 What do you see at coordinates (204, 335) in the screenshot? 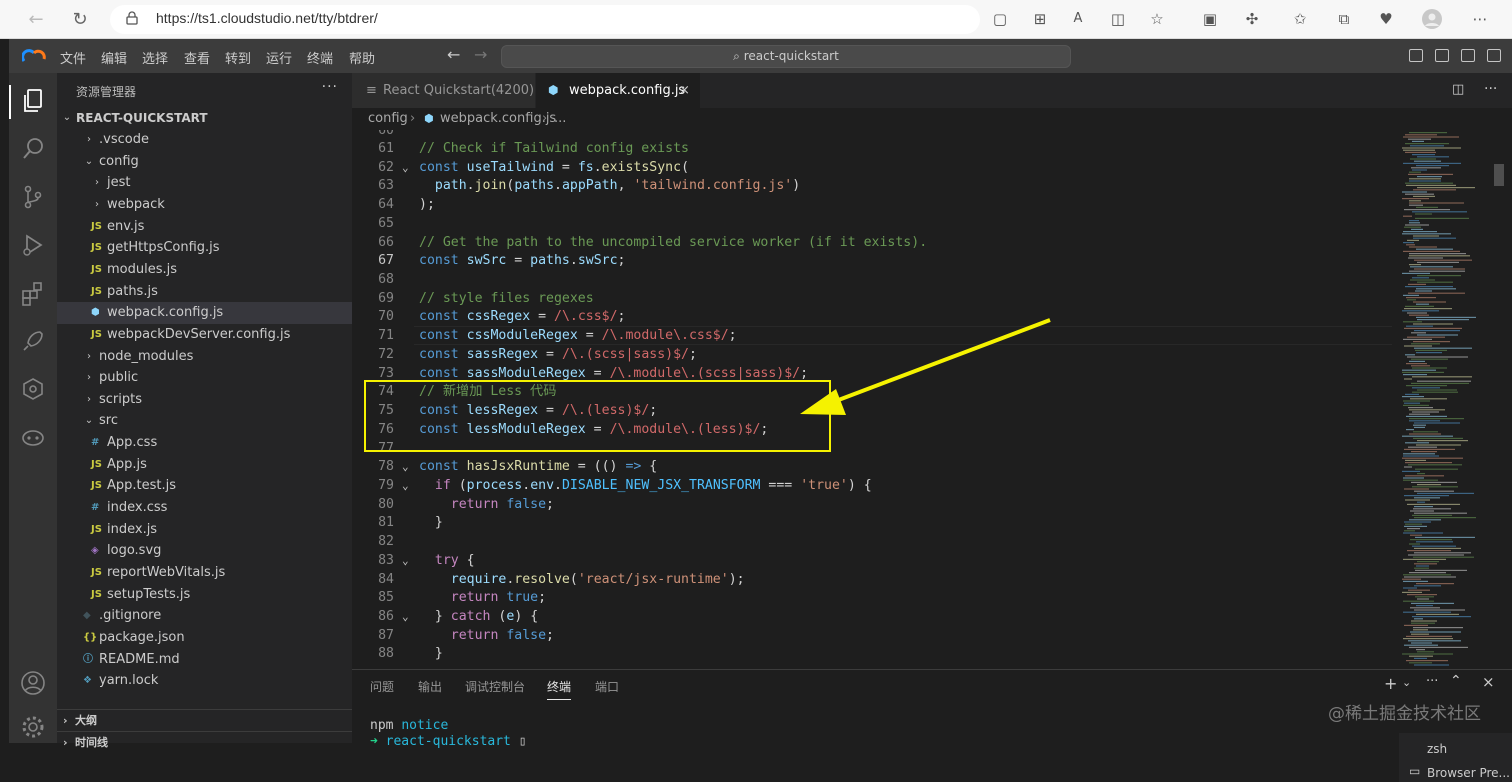
I see `tree-file: JS webpackDevServer.config.js` at bounding box center [204, 335].